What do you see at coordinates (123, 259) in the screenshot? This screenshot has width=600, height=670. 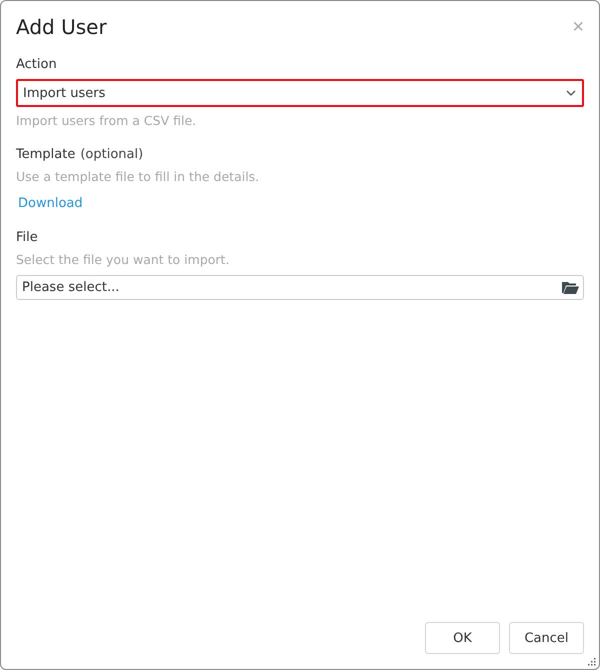 I see `help-text: Select the file you want to import.` at bounding box center [123, 259].